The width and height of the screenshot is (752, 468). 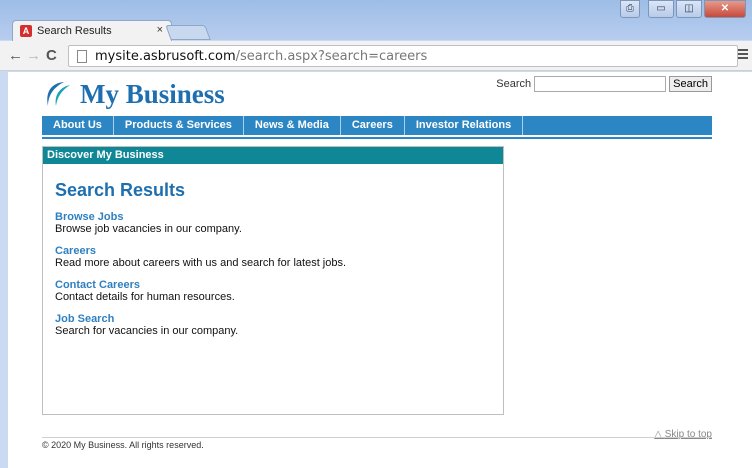 What do you see at coordinates (78, 125) in the screenshot?
I see `nav-about-us: About Us` at bounding box center [78, 125].